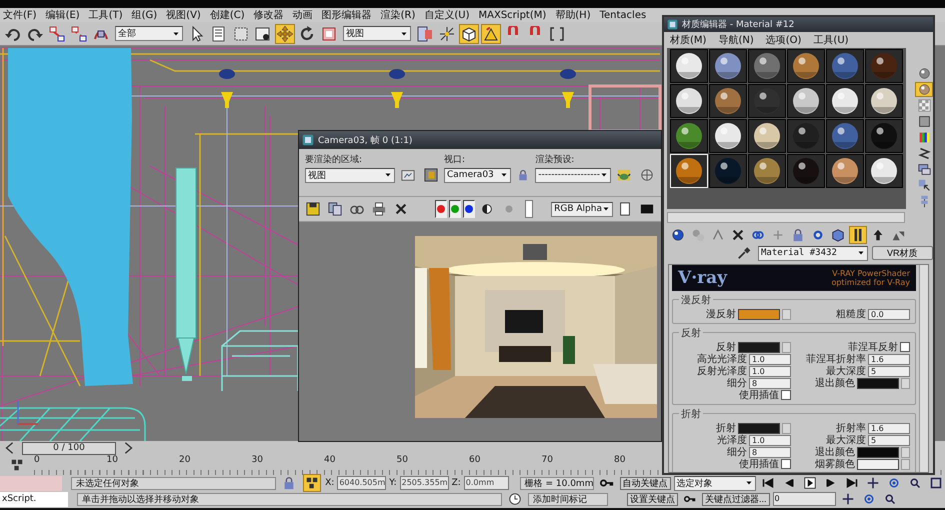 The image size is (945, 510). I want to click on parameter-label: 菲涅耳反射, so click(873, 347).